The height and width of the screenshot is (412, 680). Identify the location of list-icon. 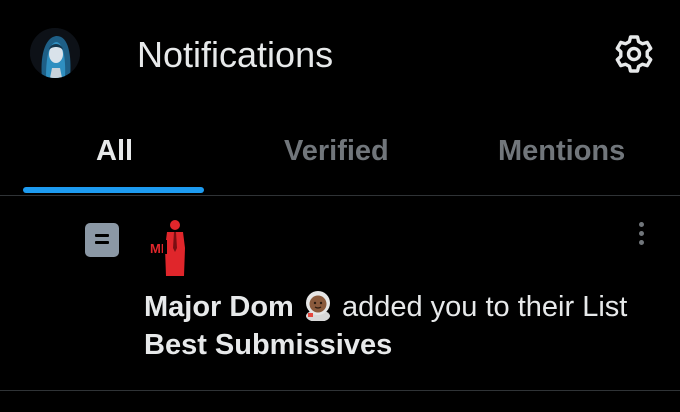
(102, 240).